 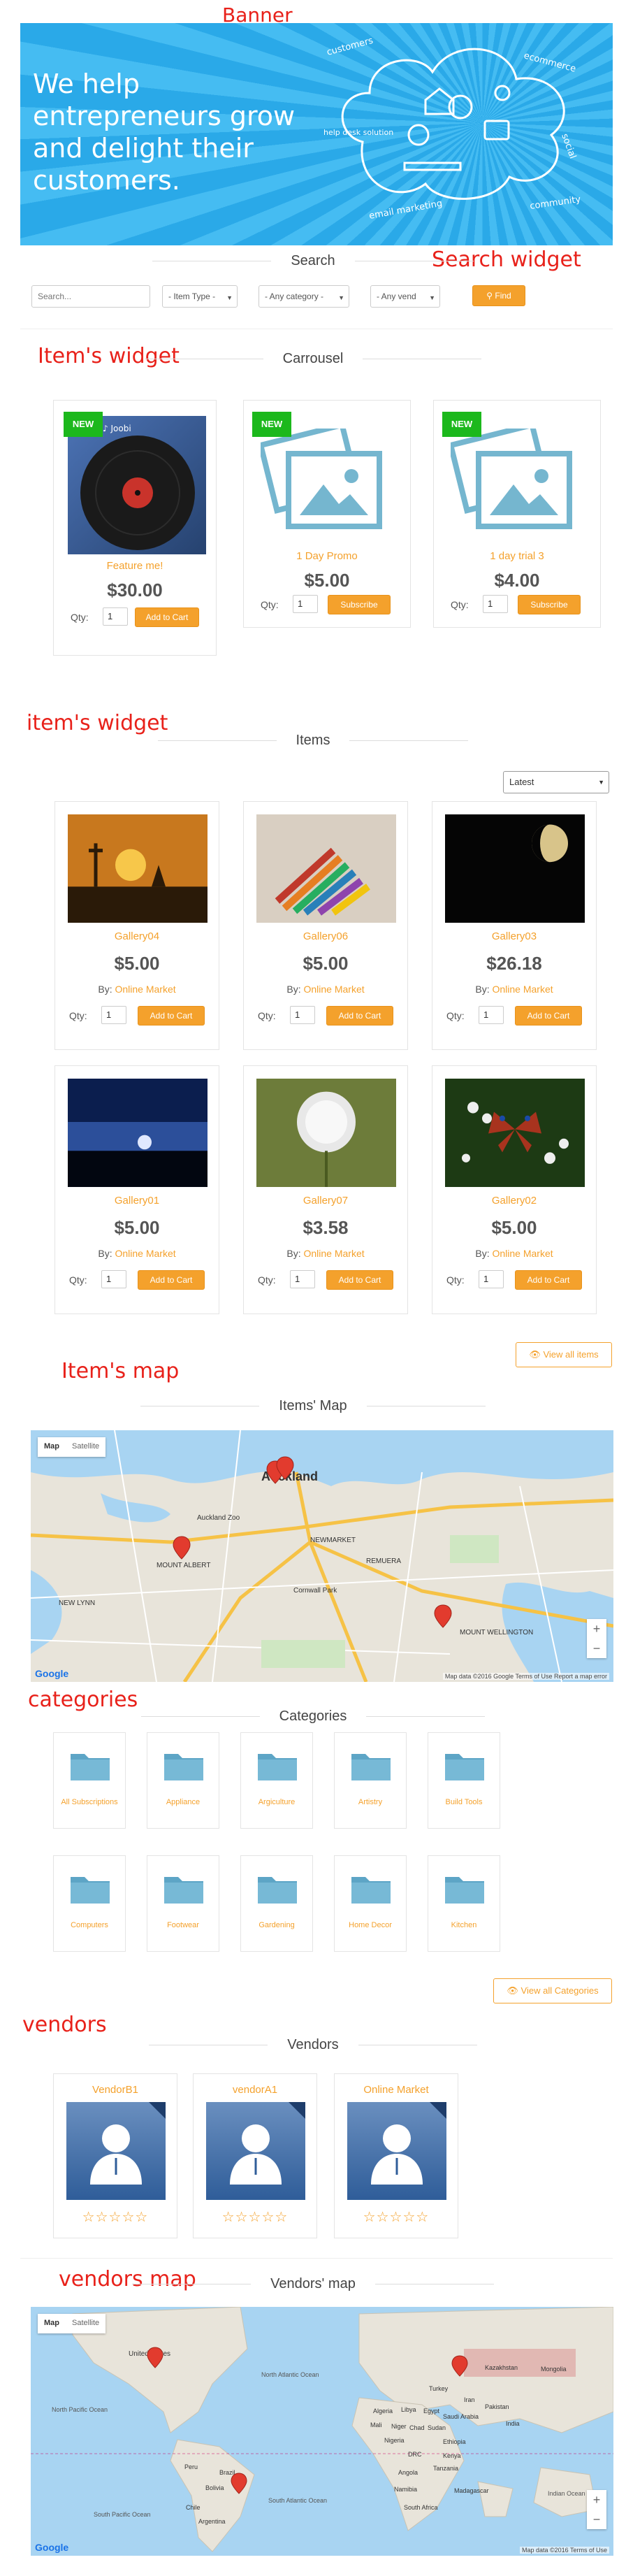 What do you see at coordinates (137, 1201) in the screenshot?
I see `item-name: Gallery01` at bounding box center [137, 1201].